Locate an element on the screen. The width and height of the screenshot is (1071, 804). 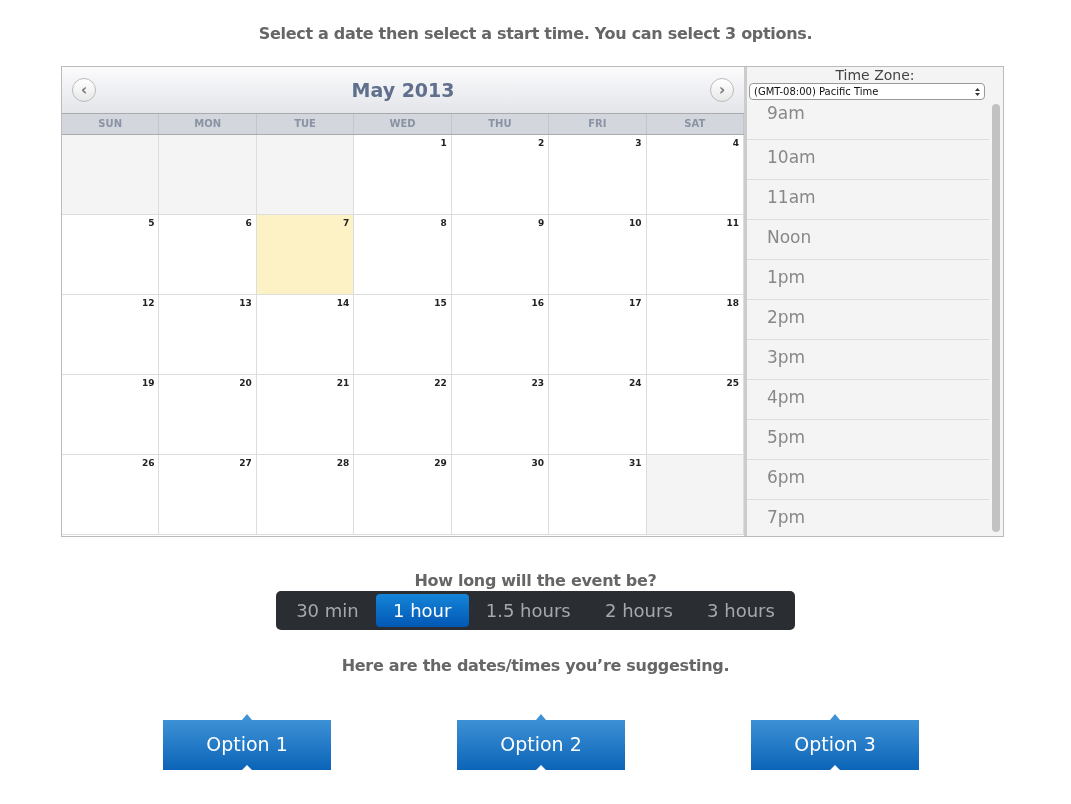
select-arrows-icon is located at coordinates (977, 91).